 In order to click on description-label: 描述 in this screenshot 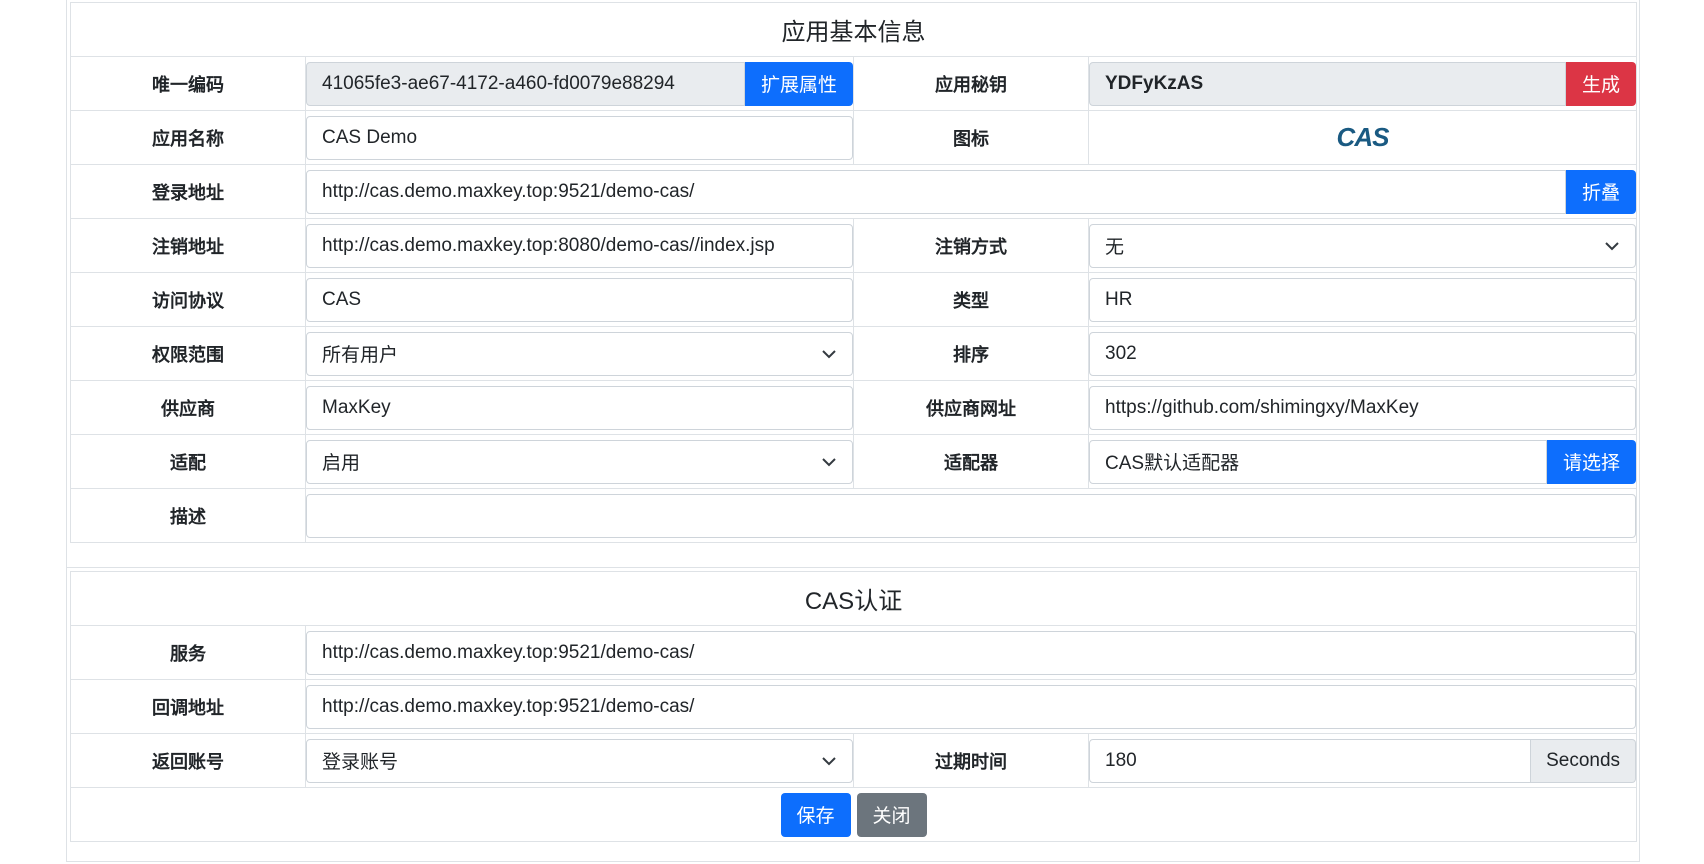, I will do `click(188, 515)`.